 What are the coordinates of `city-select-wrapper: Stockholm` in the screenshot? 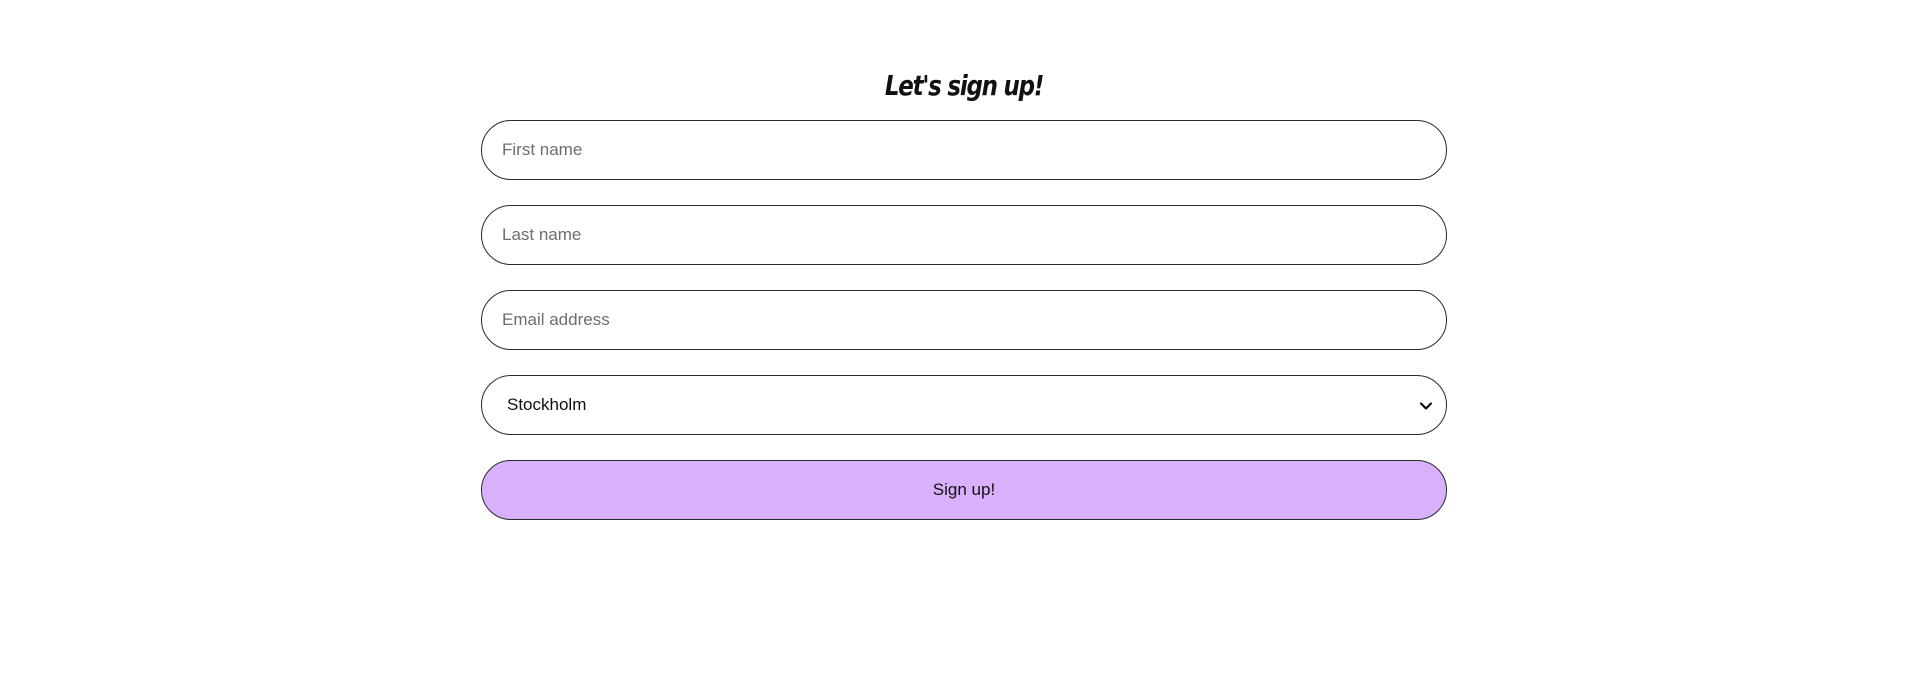 It's located at (964, 405).